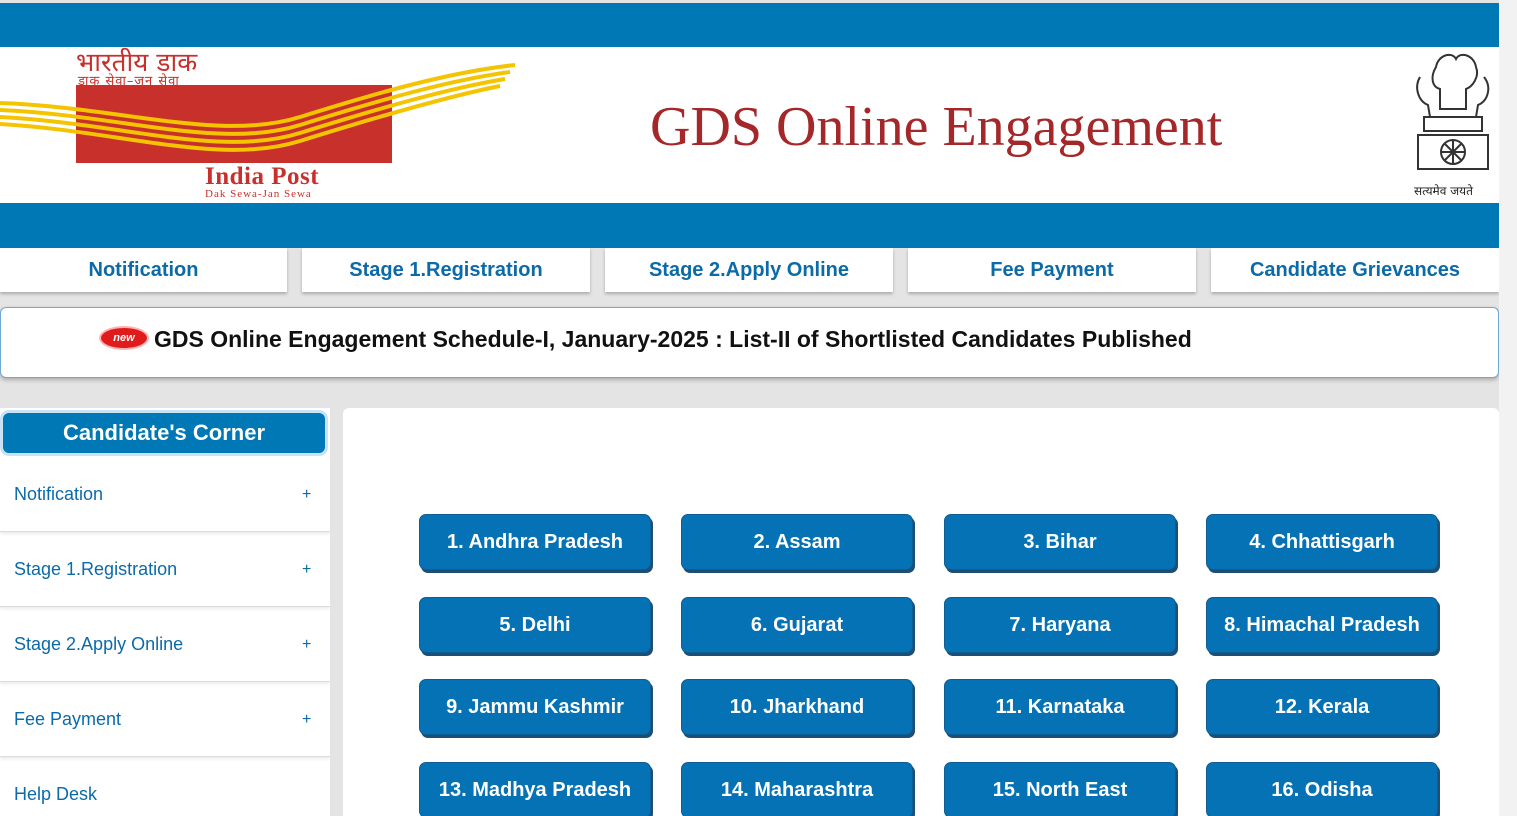 The width and height of the screenshot is (1517, 816). What do you see at coordinates (143, 270) in the screenshot?
I see `nav-notification: Notification` at bounding box center [143, 270].